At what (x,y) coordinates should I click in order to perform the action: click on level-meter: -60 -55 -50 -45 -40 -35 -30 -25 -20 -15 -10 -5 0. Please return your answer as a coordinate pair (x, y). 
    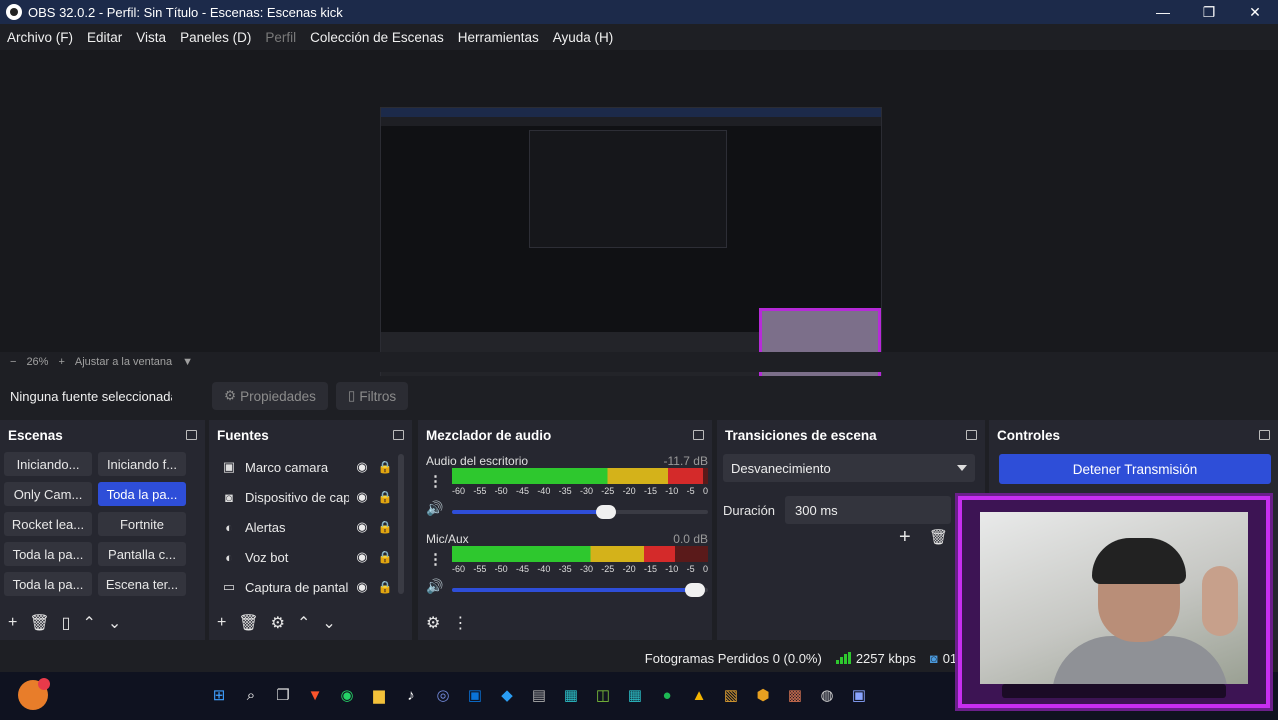
    Looking at the image, I should click on (580, 482).